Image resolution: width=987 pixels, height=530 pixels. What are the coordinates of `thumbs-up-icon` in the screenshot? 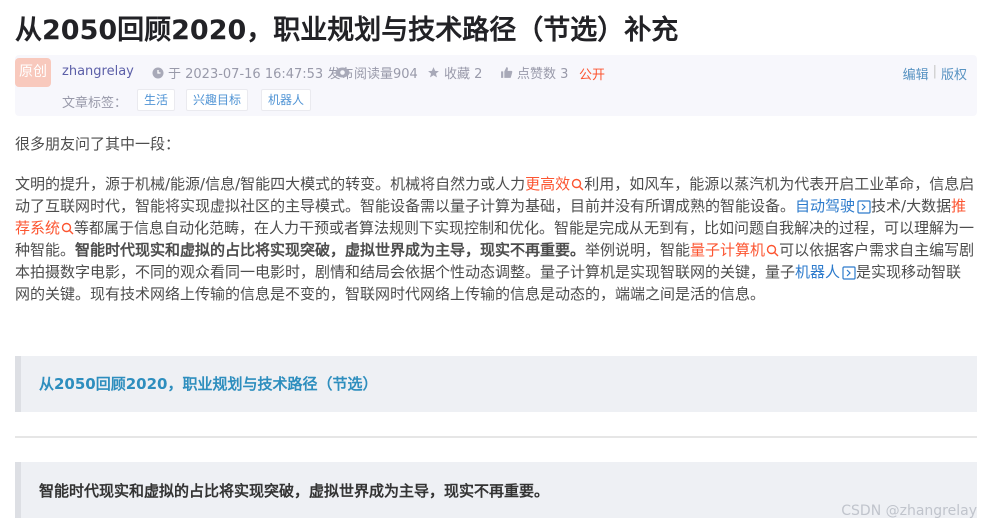 It's located at (507, 72).